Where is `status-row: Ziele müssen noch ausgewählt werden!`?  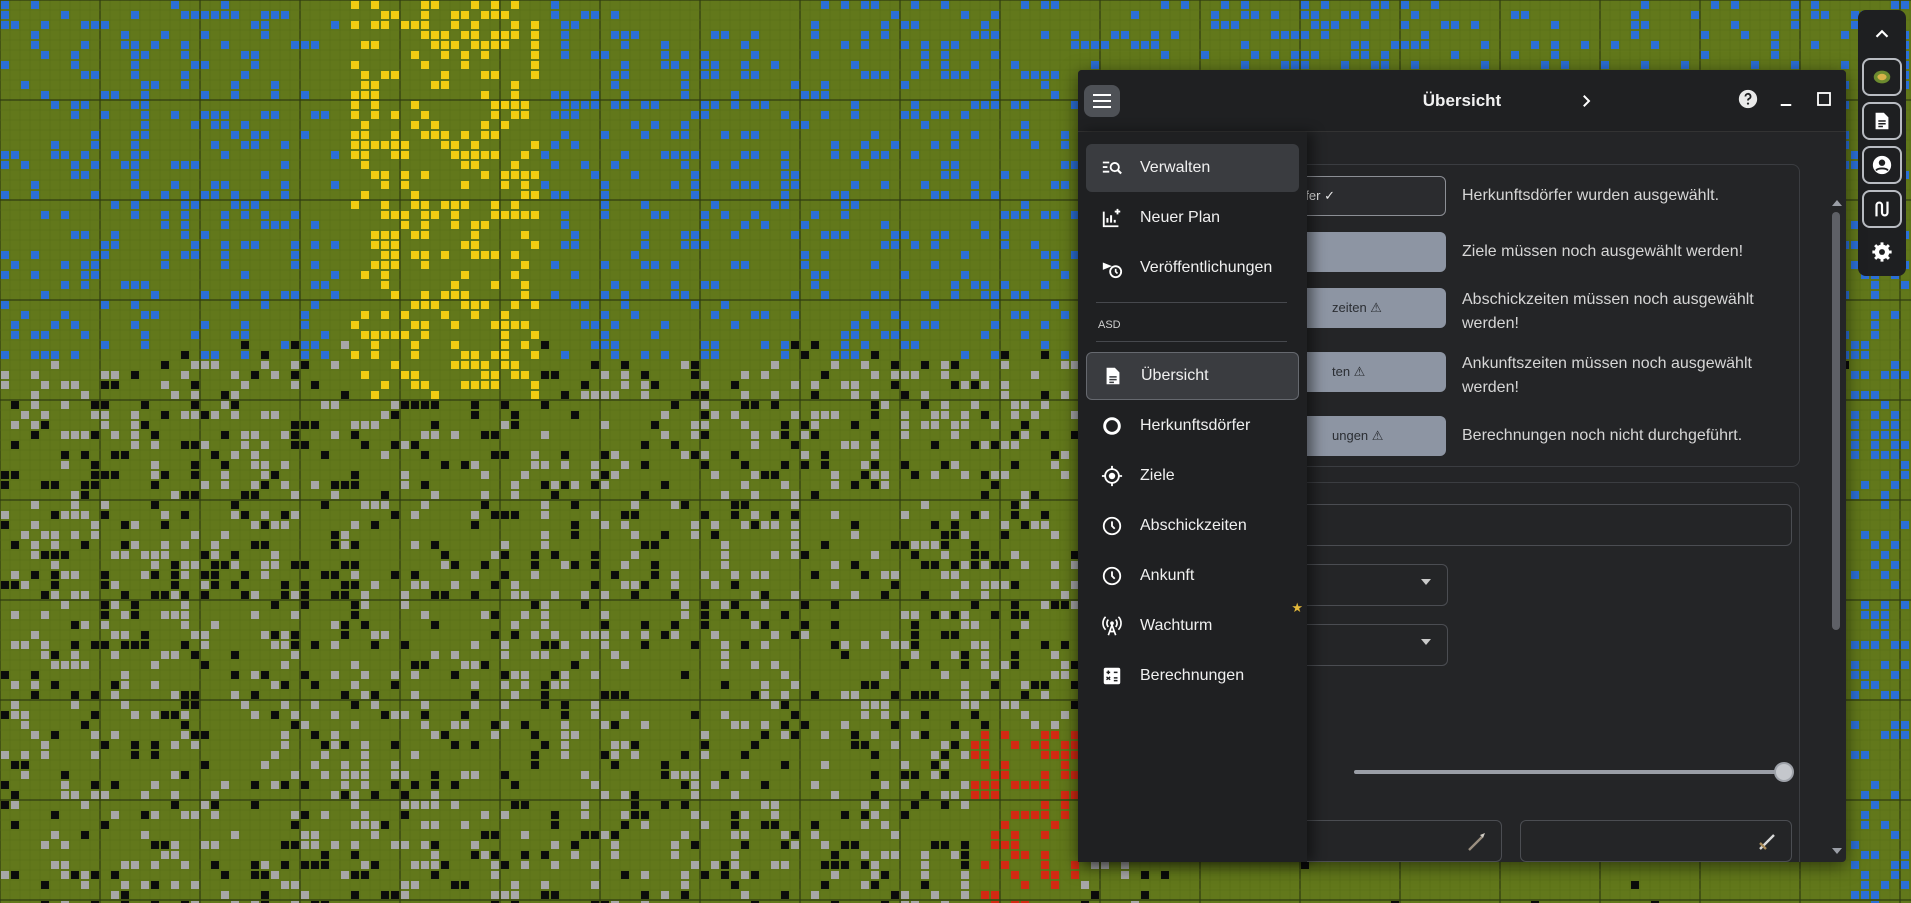 status-row: Ziele müssen noch ausgewählt werden! is located at coordinates (1534, 252).